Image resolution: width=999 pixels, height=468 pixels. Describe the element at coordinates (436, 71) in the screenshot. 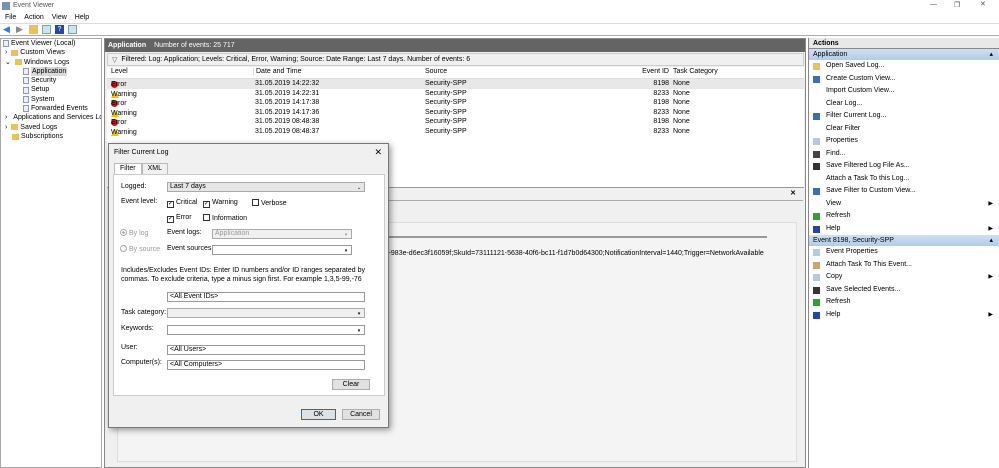

I see `column-source: Source` at that location.